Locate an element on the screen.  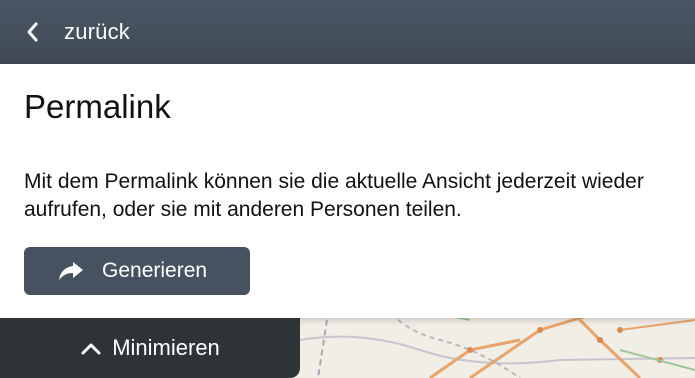
minimize-label: Minimieren is located at coordinates (166, 347).